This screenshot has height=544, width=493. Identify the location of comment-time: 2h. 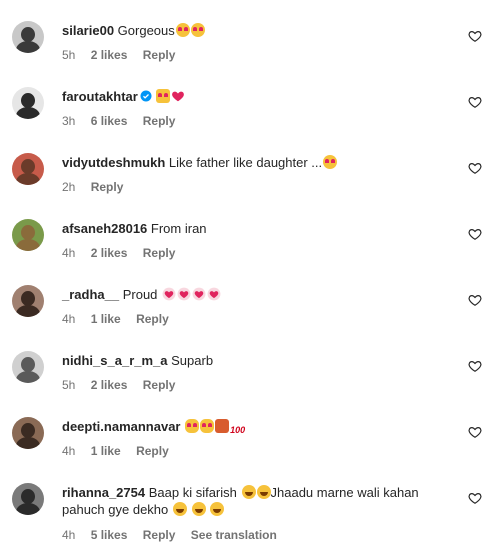
(69, 187).